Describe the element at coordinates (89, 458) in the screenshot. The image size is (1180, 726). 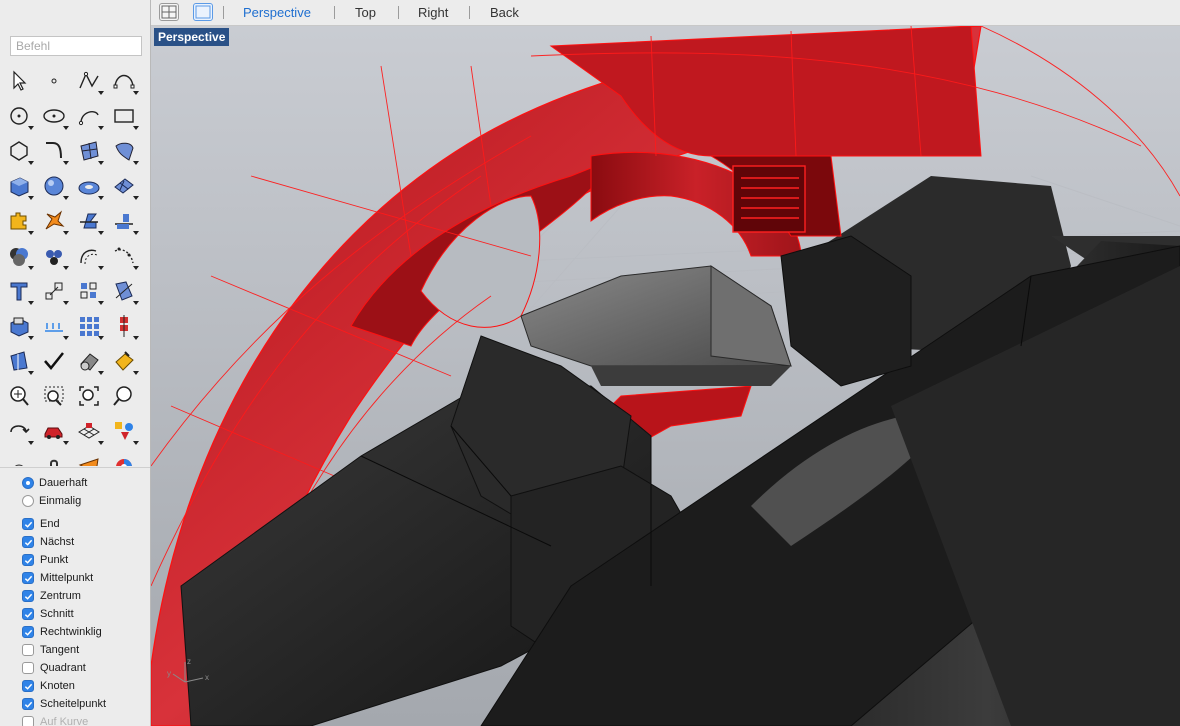
I see `point-cloud-tool-button` at that location.